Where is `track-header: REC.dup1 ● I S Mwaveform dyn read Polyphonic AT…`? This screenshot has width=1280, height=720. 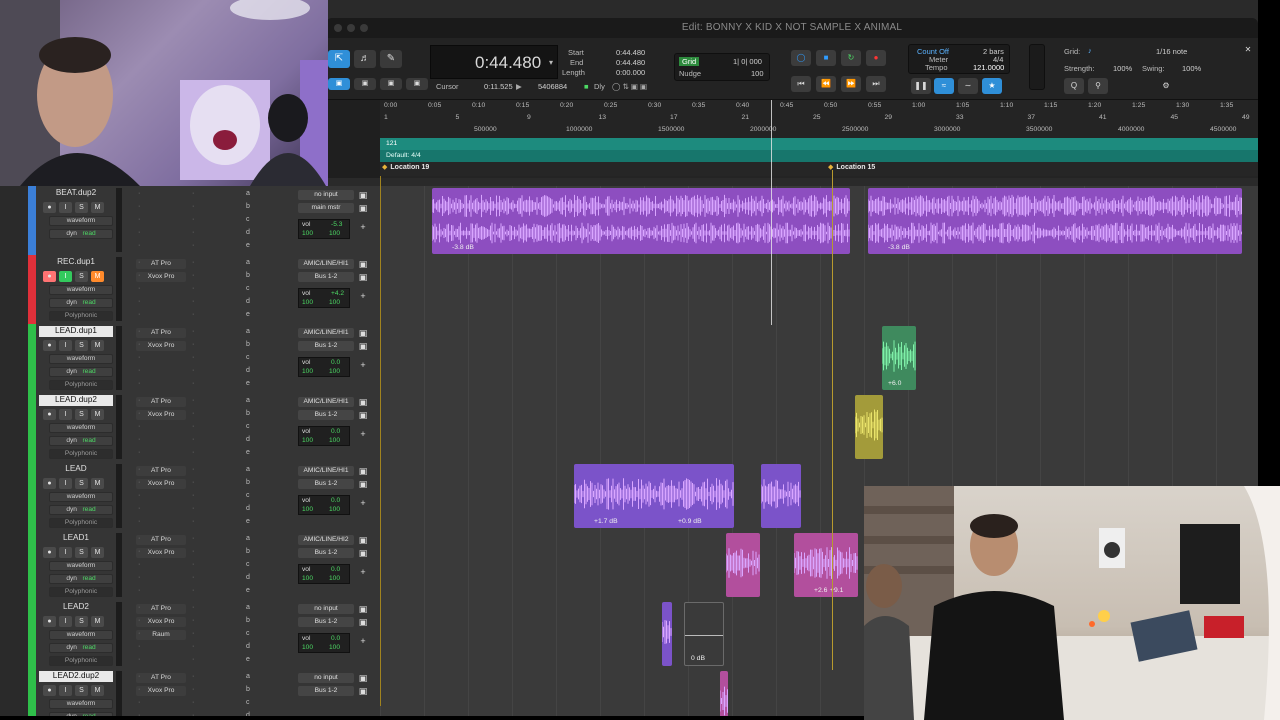 track-header: REC.dup1 ● I S Mwaveform dyn read Polyphonic AT… is located at coordinates (204, 289).